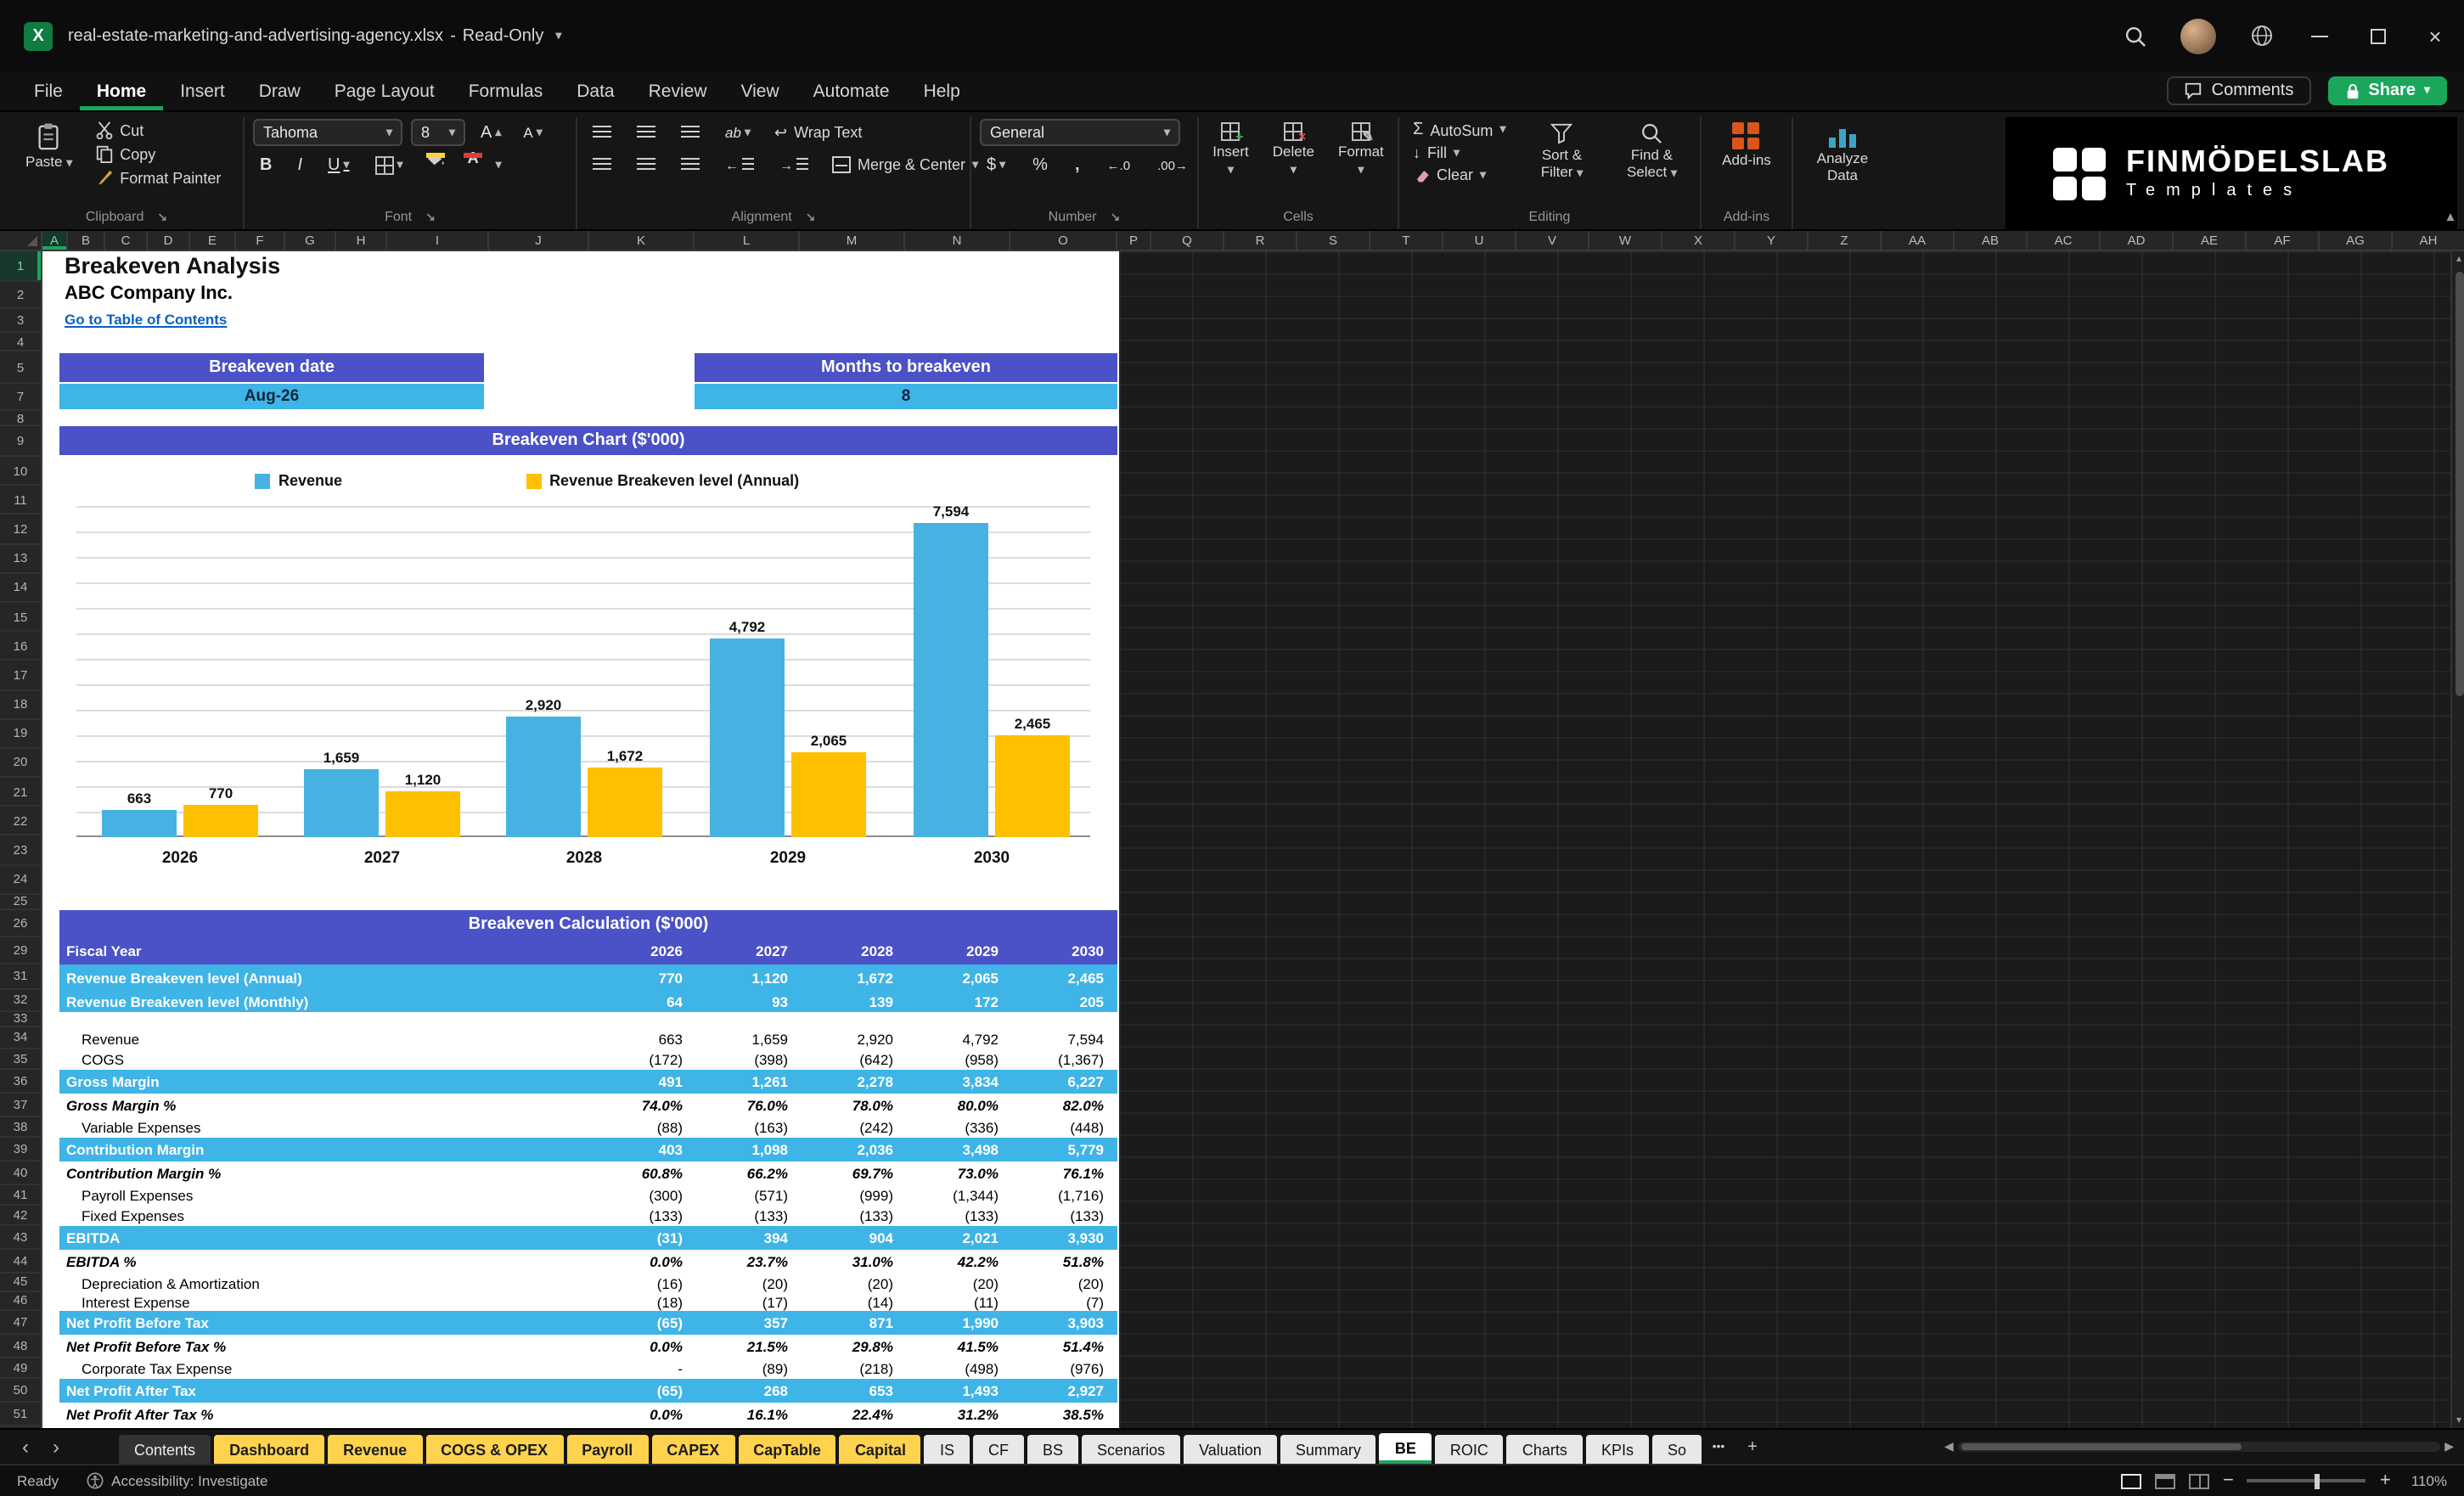 The height and width of the screenshot is (1496, 2464). What do you see at coordinates (959, 1301) in the screenshot?
I see `table-cell: (11)` at bounding box center [959, 1301].